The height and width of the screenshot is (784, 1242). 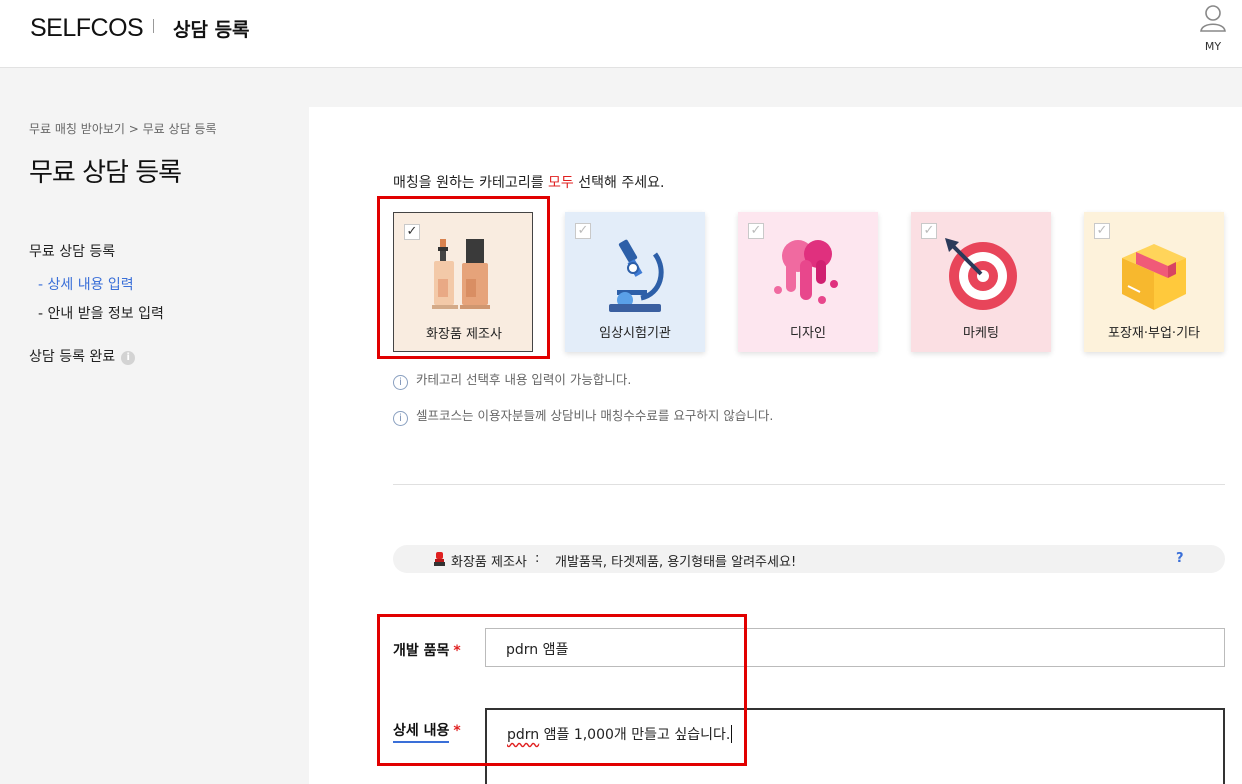 I want to click on category-card-clinical: ✓ 임상시험기관, so click(x=635, y=282).